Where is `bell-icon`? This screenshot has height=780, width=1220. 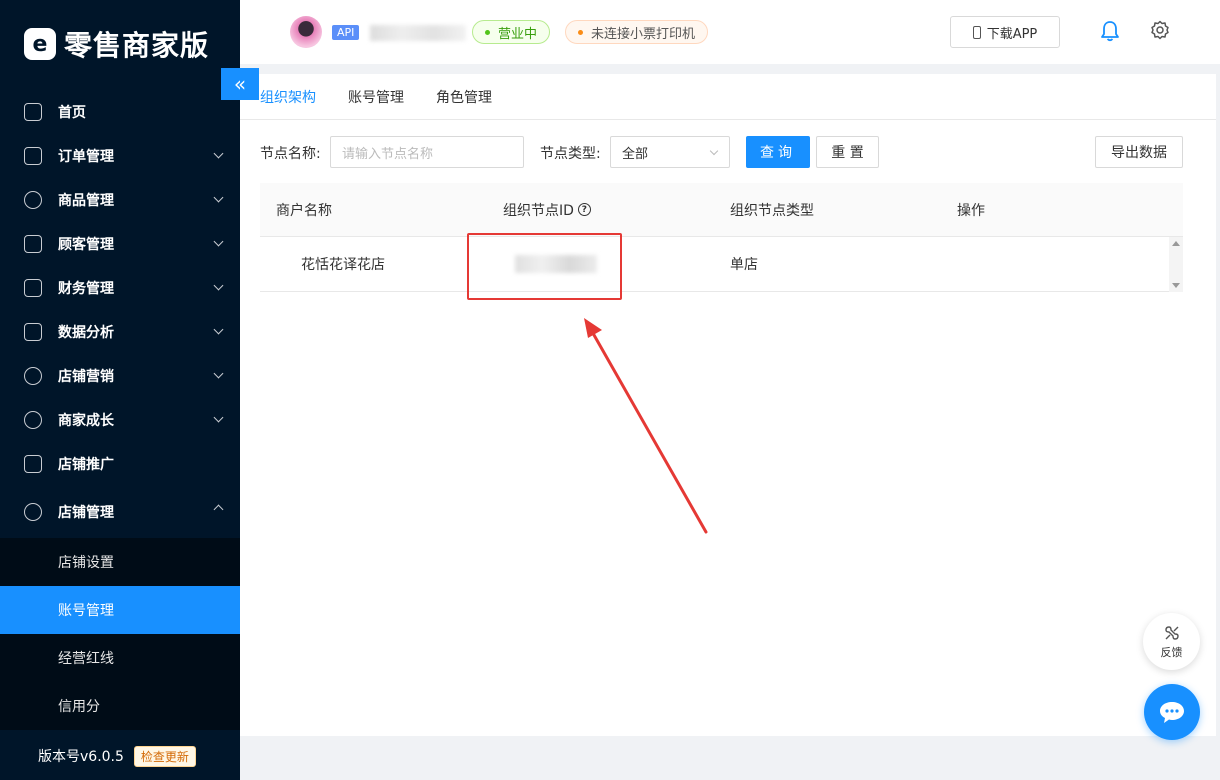 bell-icon is located at coordinates (1110, 31).